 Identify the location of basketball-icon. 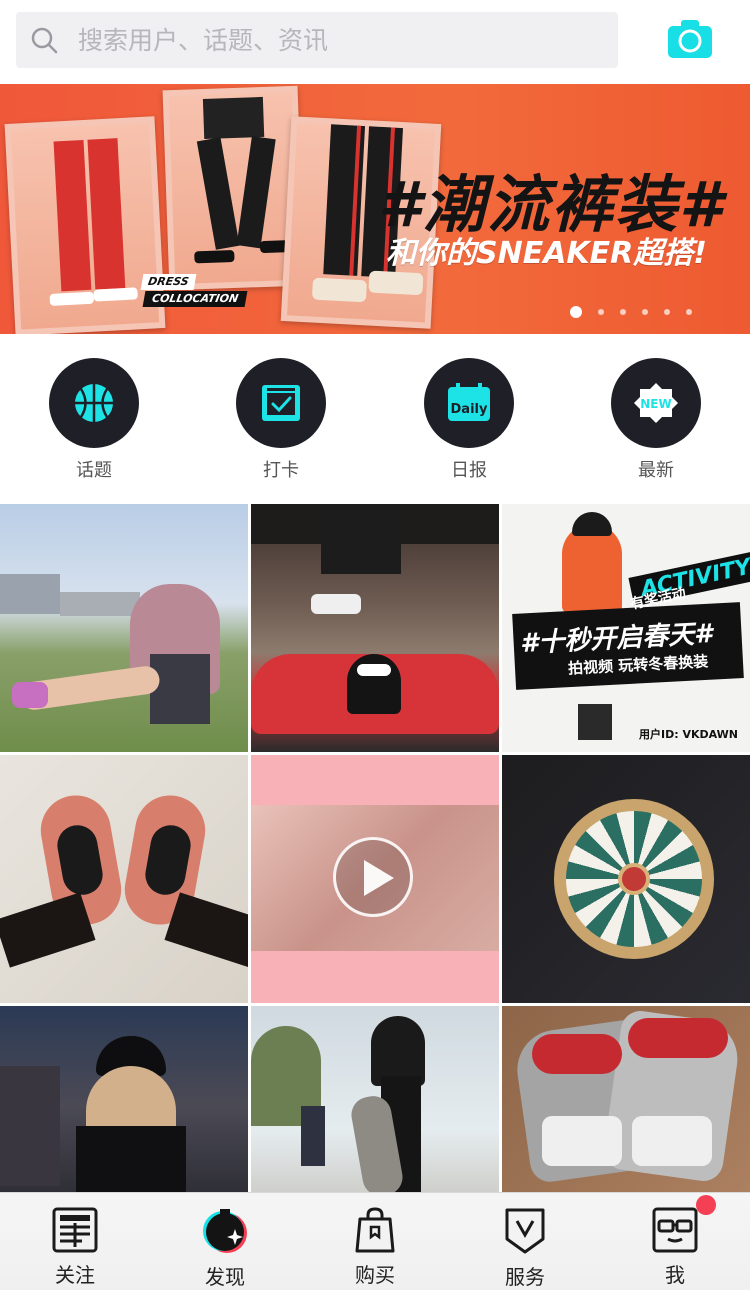
(94, 403).